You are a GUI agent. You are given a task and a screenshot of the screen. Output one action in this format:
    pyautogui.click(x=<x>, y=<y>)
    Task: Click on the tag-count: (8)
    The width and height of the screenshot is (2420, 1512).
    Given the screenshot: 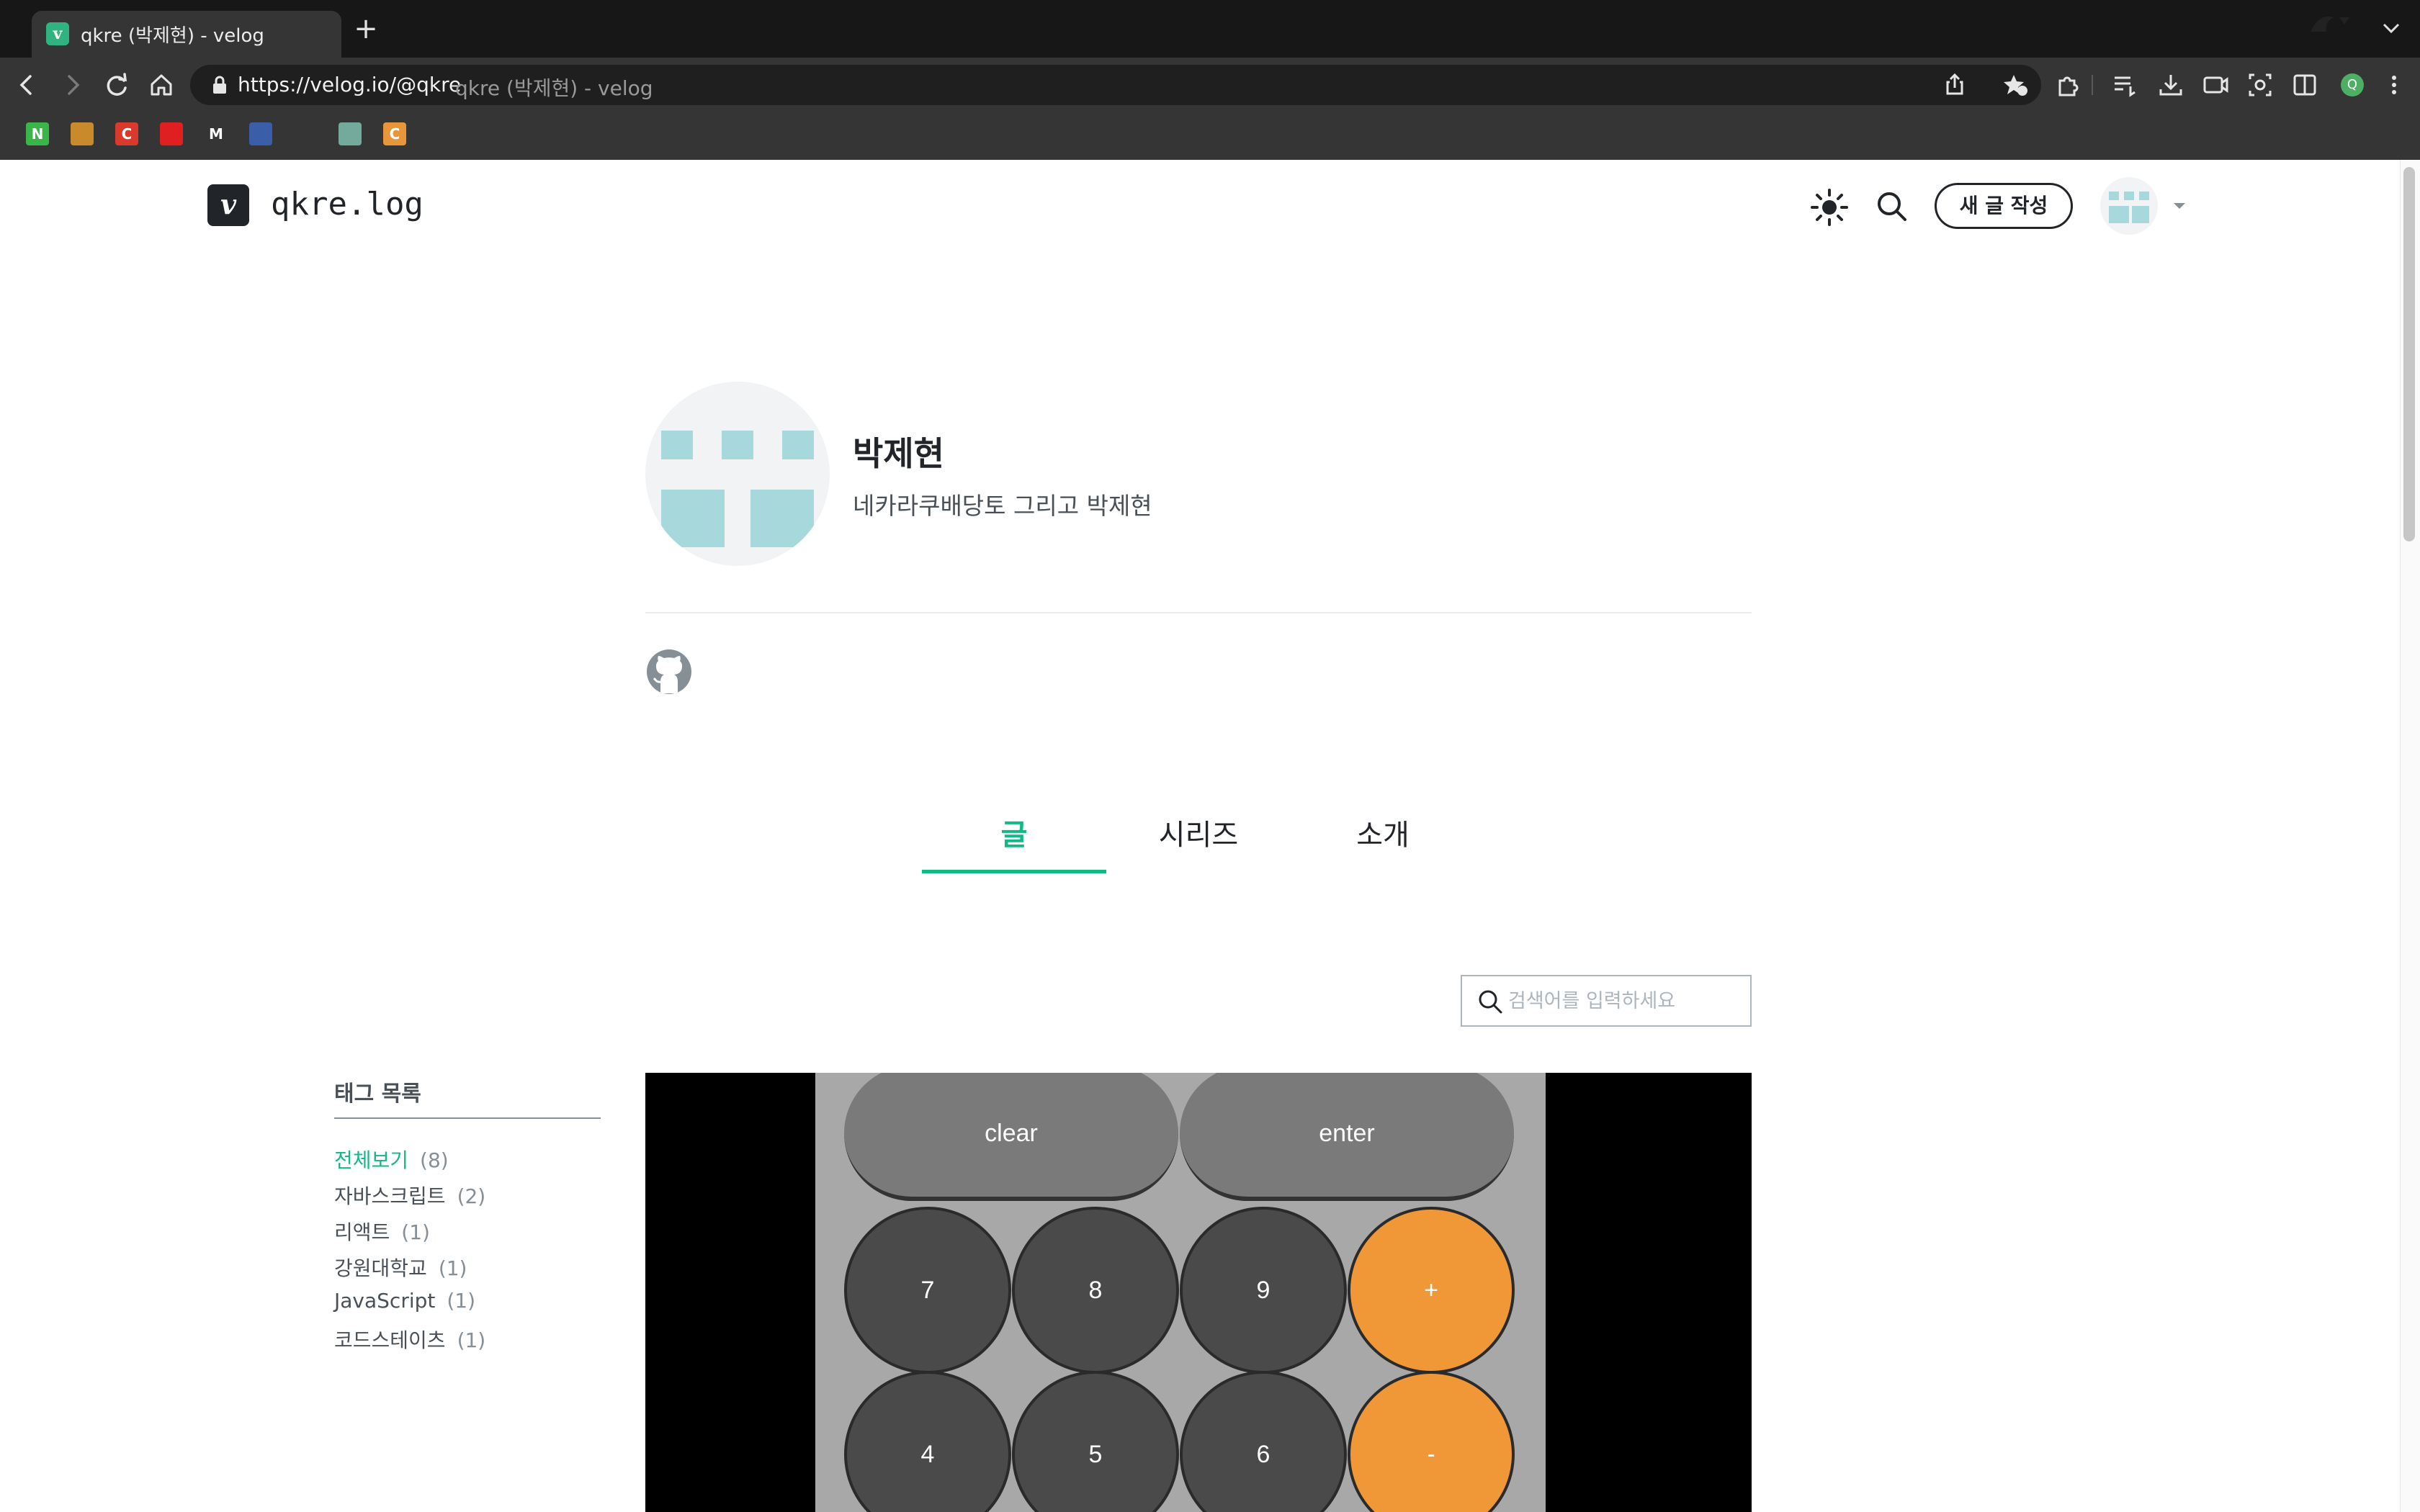 What is the action you would take?
    pyautogui.click(x=434, y=1160)
    